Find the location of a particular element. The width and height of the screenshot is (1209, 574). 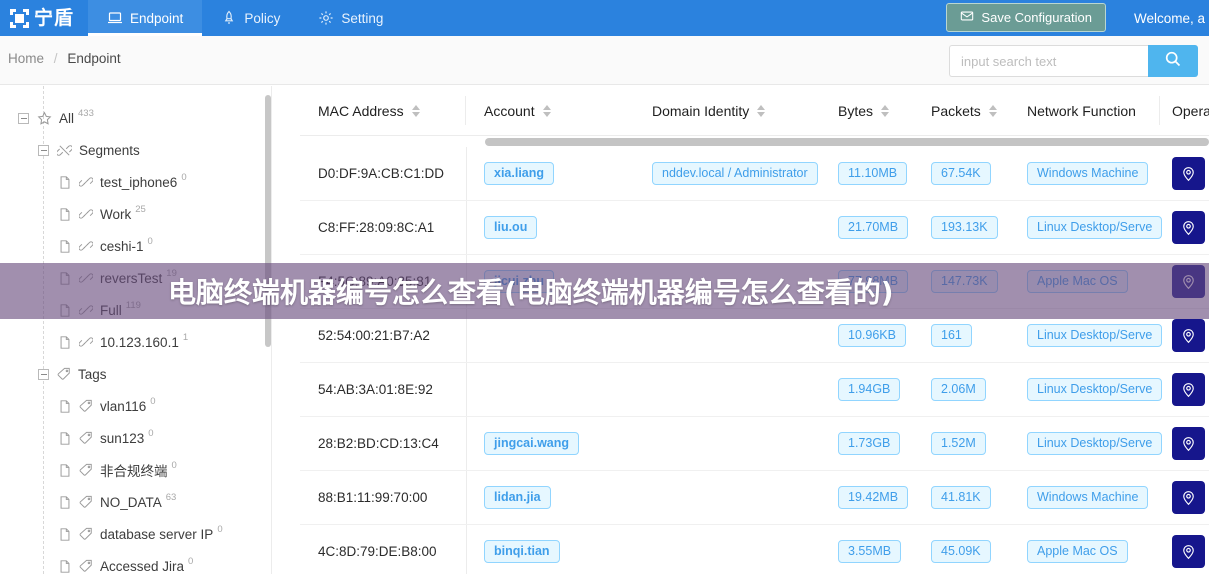

scrollbar-thumb is located at coordinates (847, 142).